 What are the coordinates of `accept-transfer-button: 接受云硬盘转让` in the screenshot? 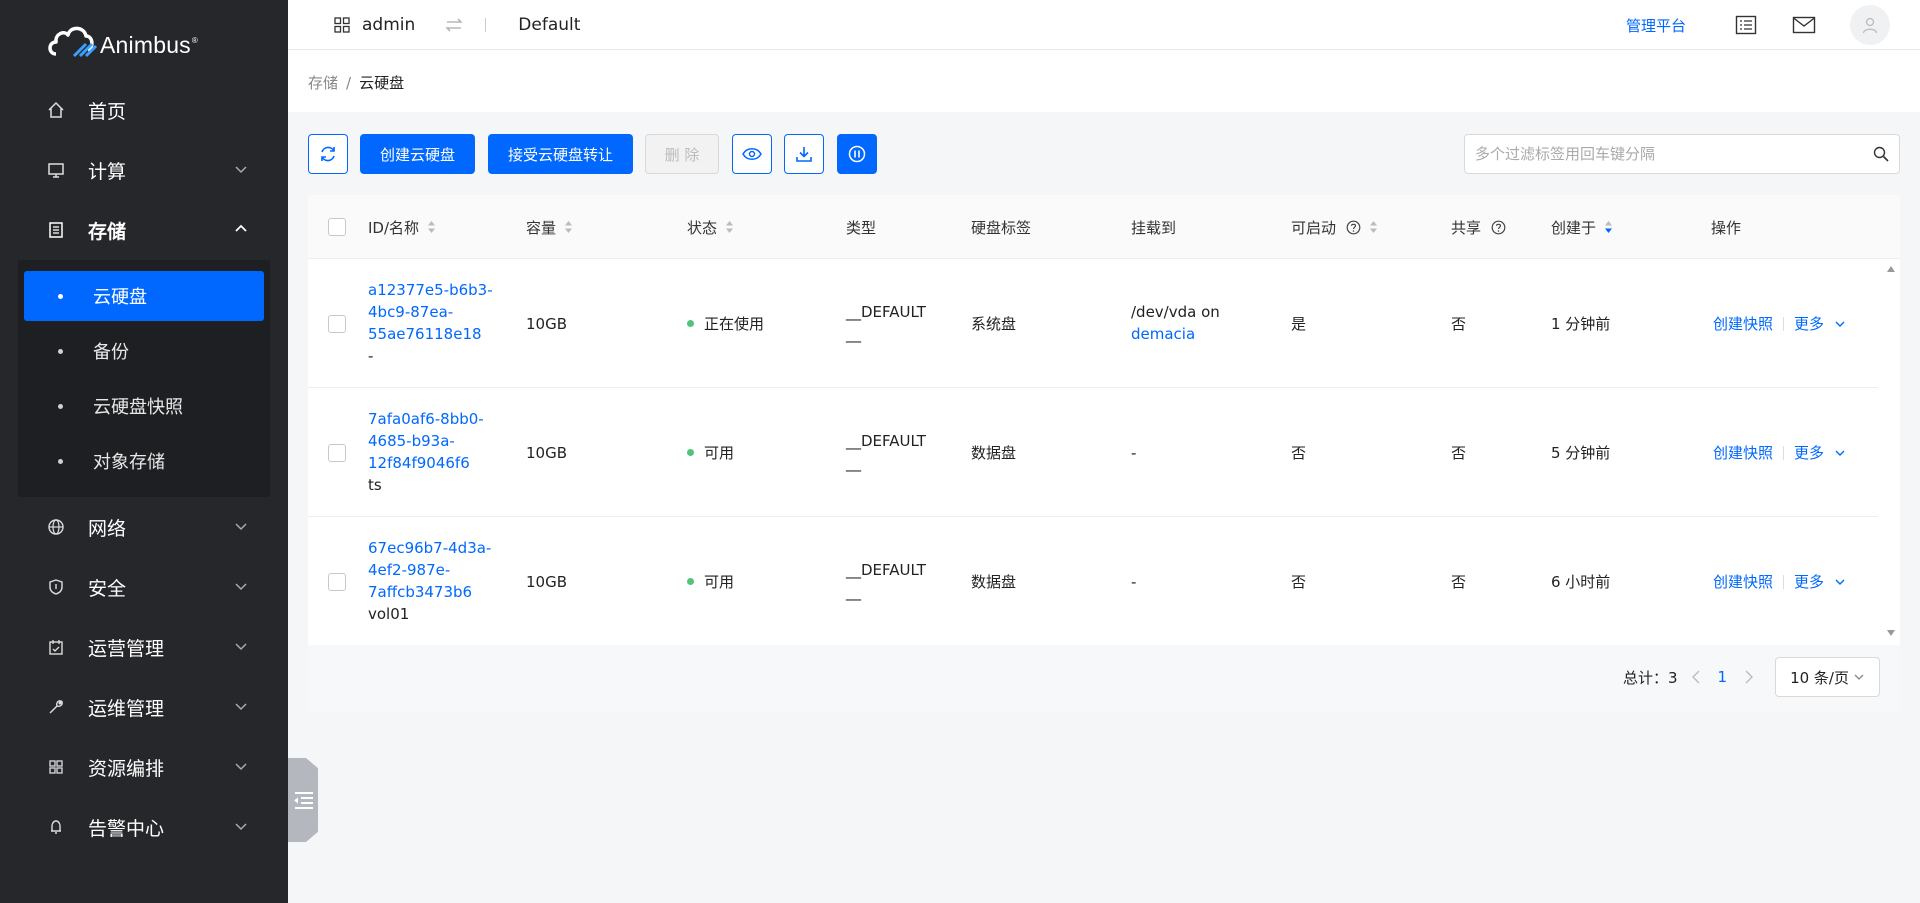 It's located at (560, 154).